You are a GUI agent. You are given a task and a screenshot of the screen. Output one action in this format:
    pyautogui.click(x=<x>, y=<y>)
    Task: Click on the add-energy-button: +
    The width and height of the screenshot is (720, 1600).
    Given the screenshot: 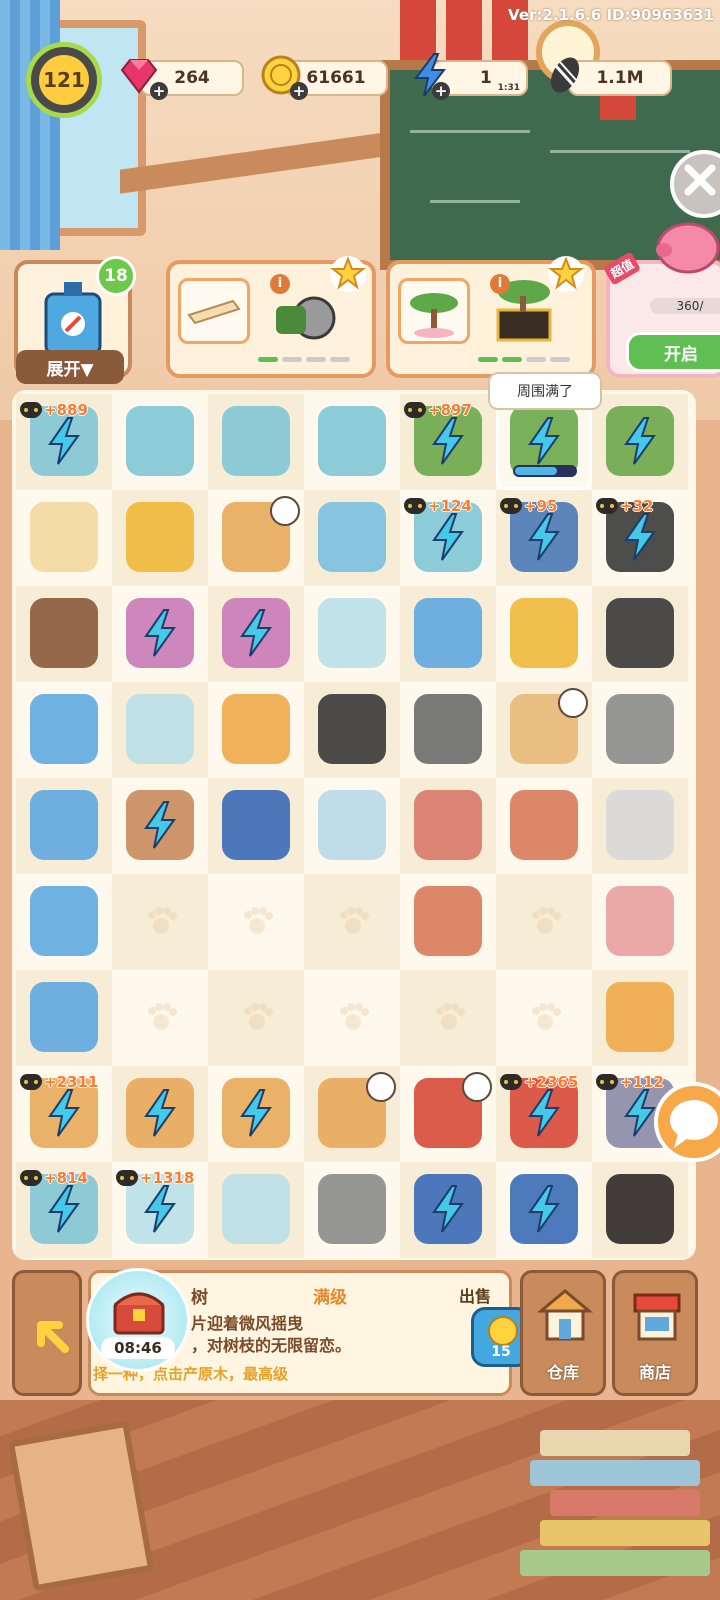 What is the action you would take?
    pyautogui.click(x=441, y=91)
    